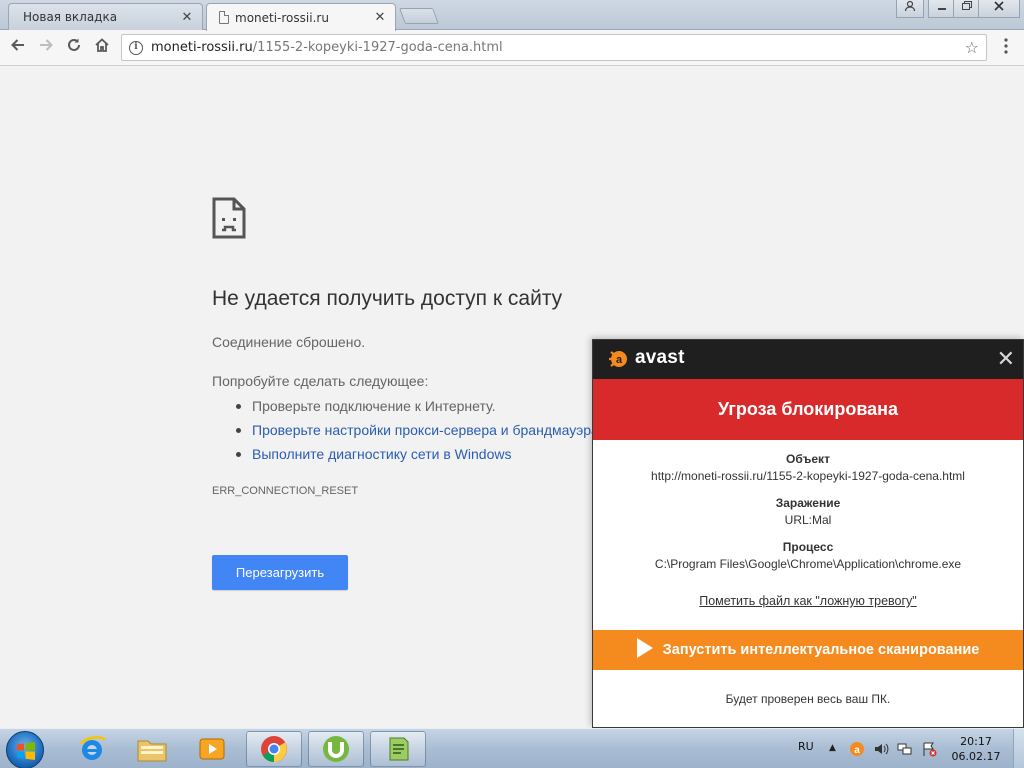 This screenshot has width=1024, height=768. What do you see at coordinates (976, 749) in the screenshot?
I see `system-clock: 20:17 06.02.17` at bounding box center [976, 749].